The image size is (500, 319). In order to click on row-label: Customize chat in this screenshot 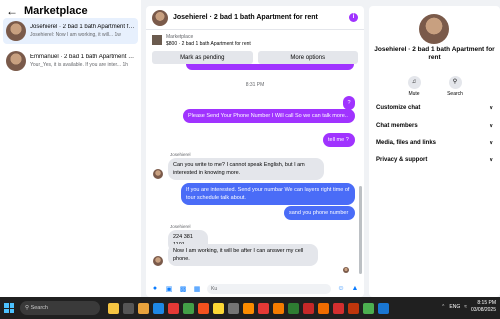, I will do `click(398, 108)`.